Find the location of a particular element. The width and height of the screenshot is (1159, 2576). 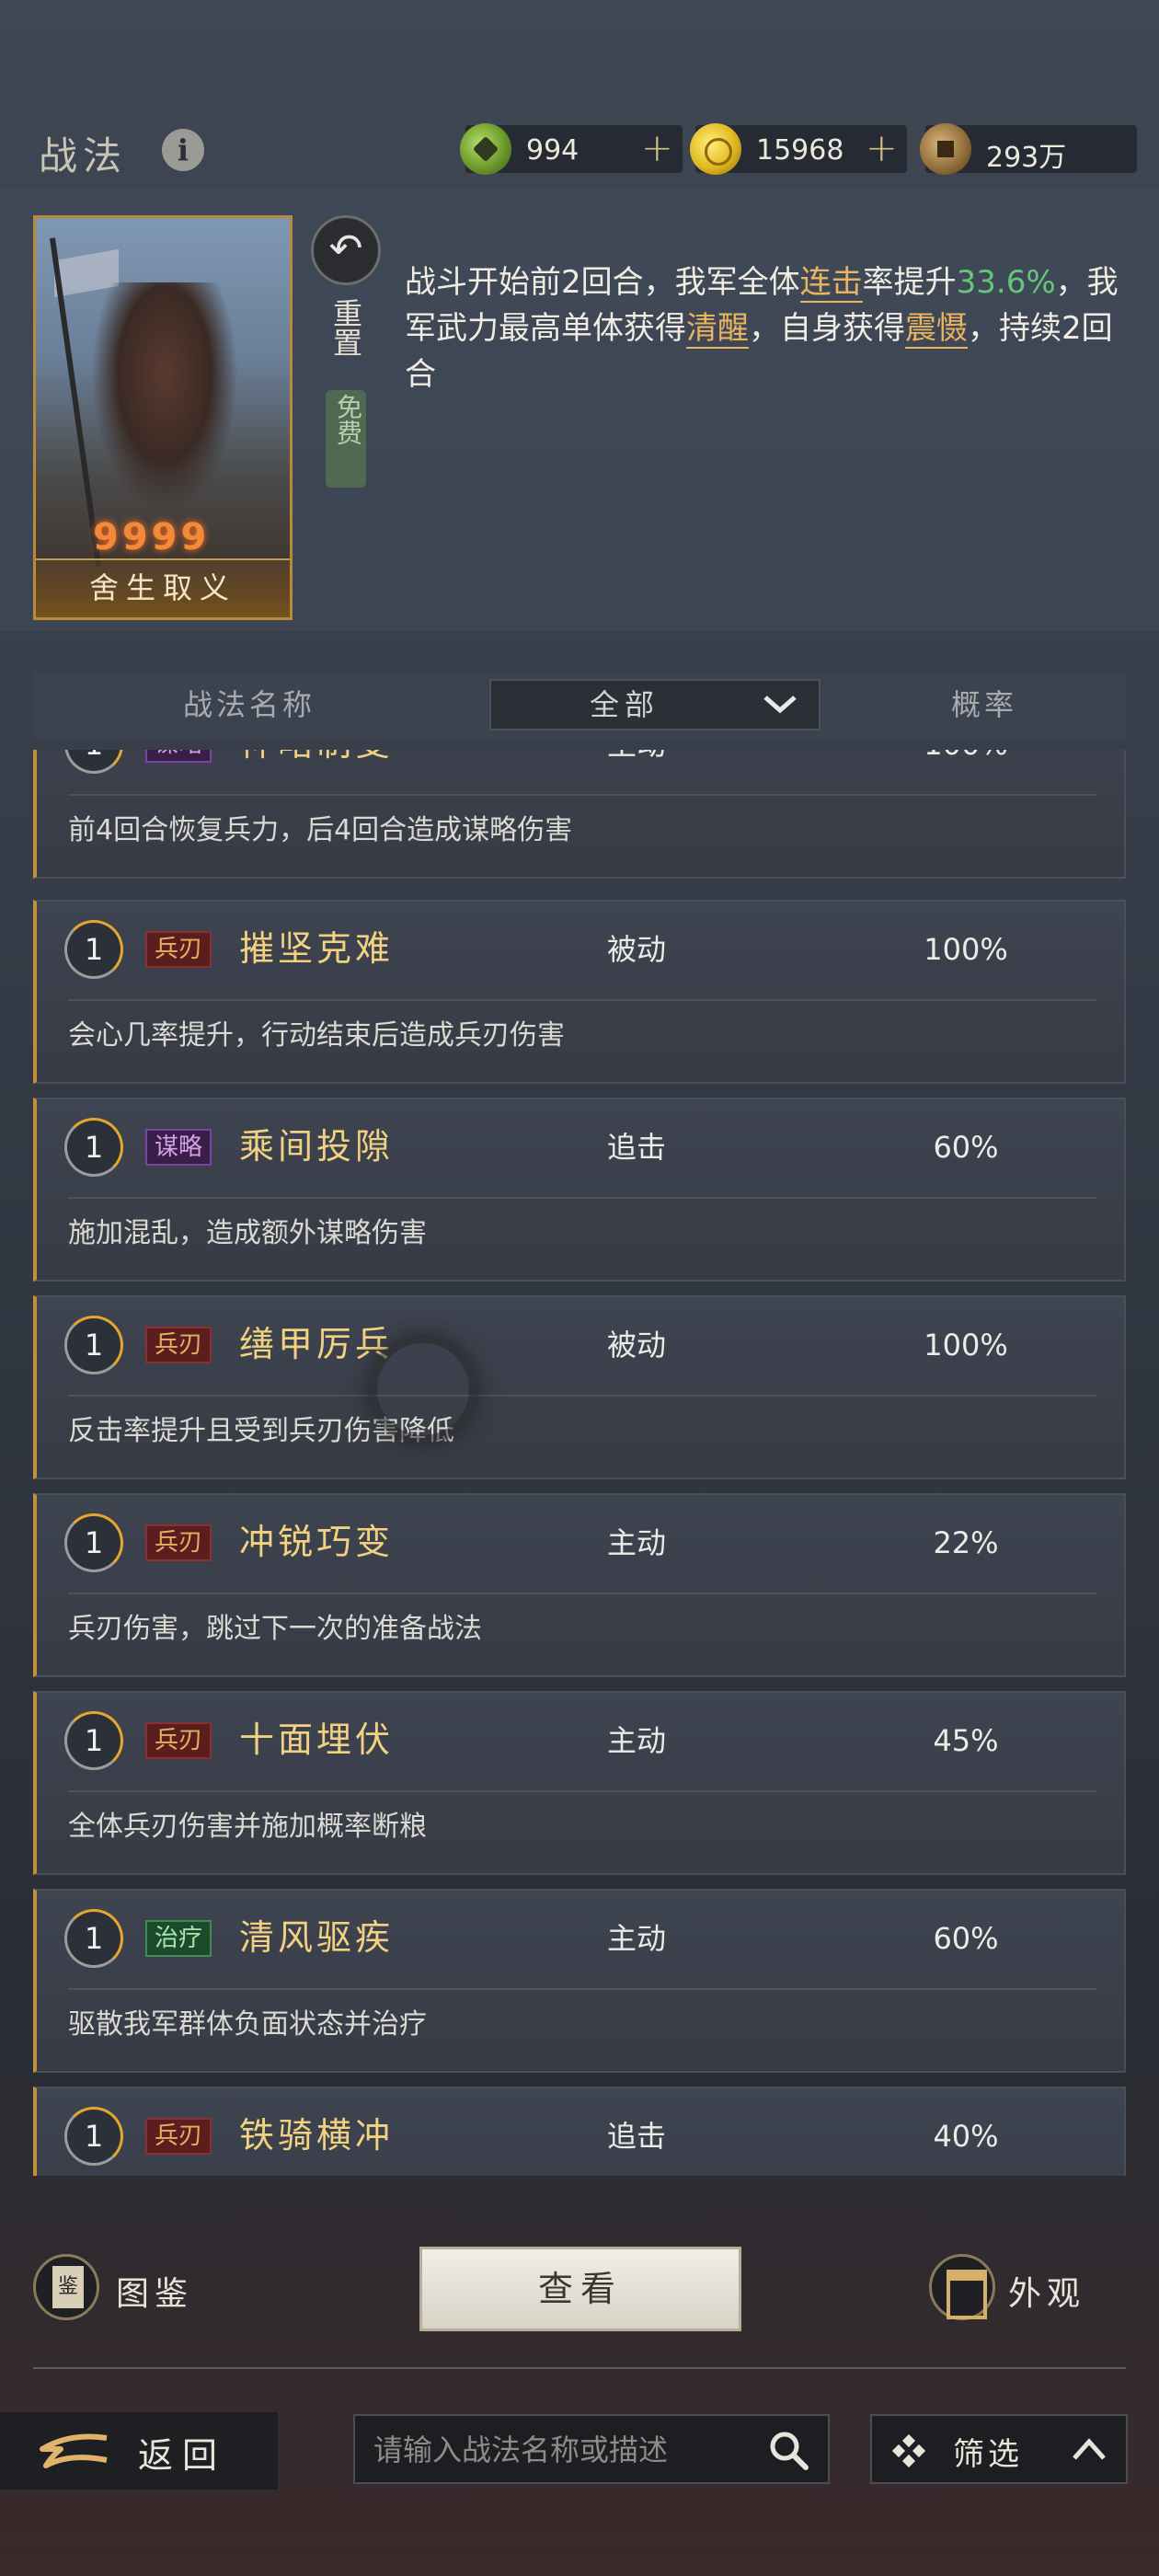

search-input is located at coordinates (562, 2450).